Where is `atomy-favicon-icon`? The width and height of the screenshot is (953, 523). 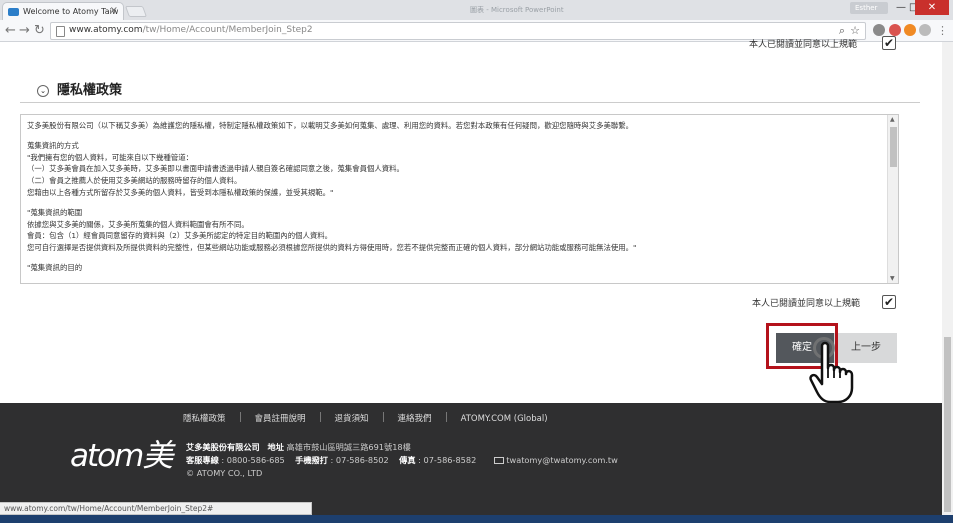
atomy-favicon-icon is located at coordinates (13, 12).